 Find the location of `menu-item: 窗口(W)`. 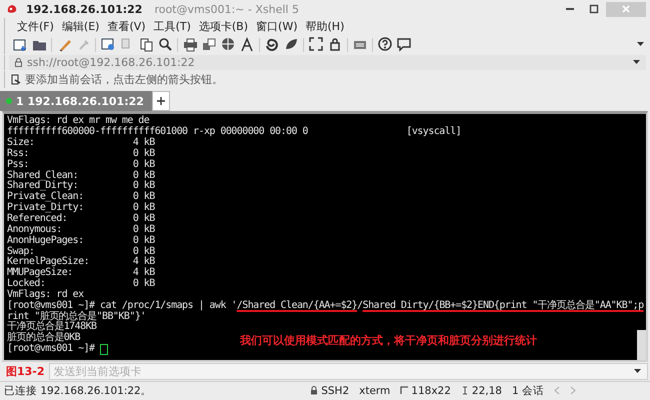

menu-item: 窗口(W) is located at coordinates (277, 26).